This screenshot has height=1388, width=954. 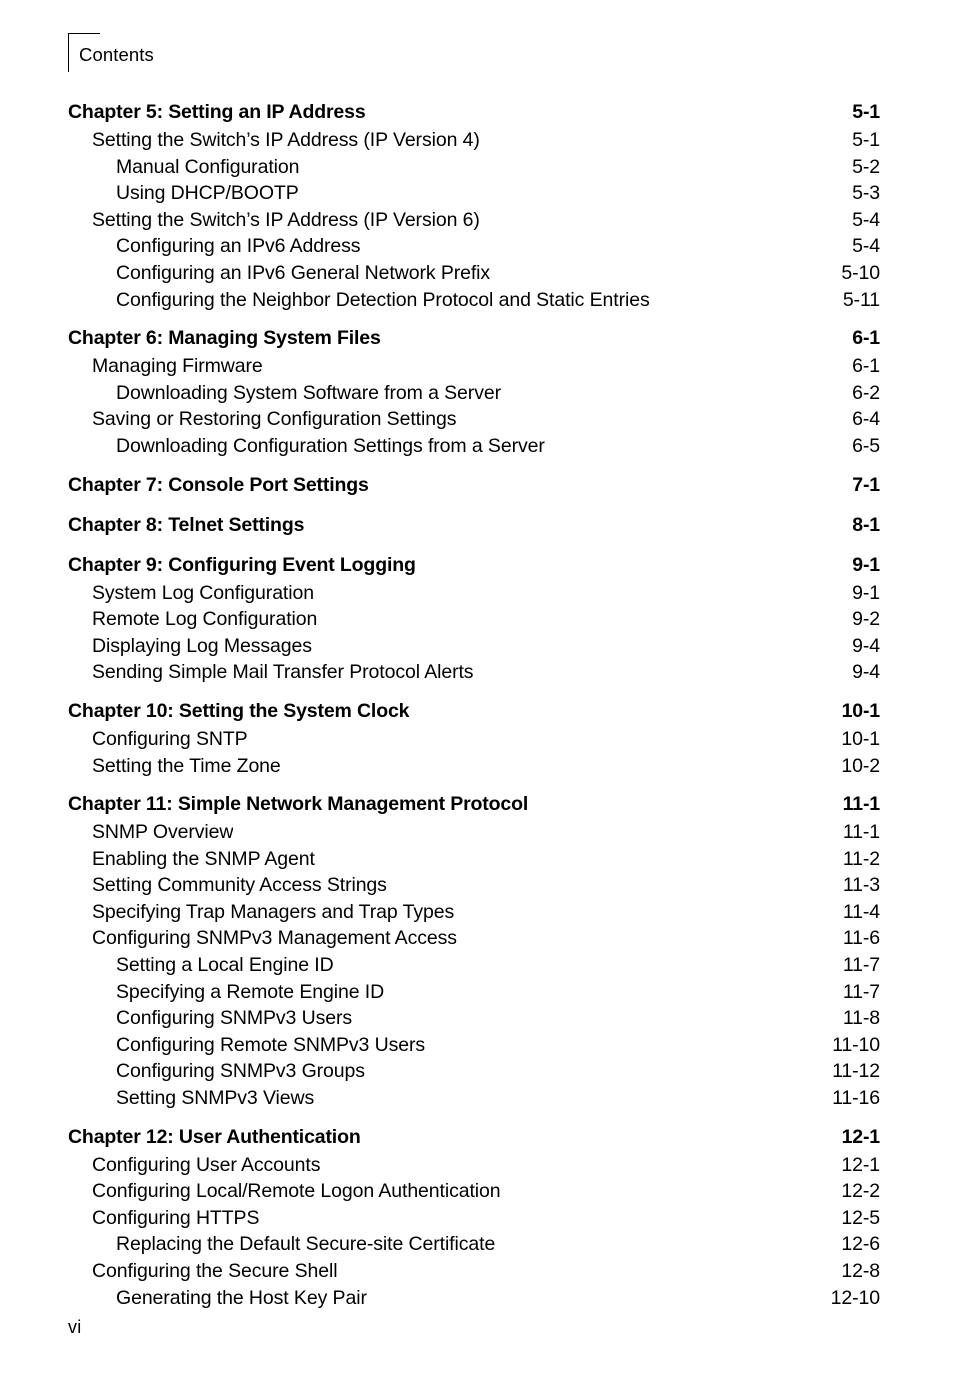 I want to click on toc-subsection-entry: Specifying a Remote Engine ID 11-7, so click(x=474, y=994).